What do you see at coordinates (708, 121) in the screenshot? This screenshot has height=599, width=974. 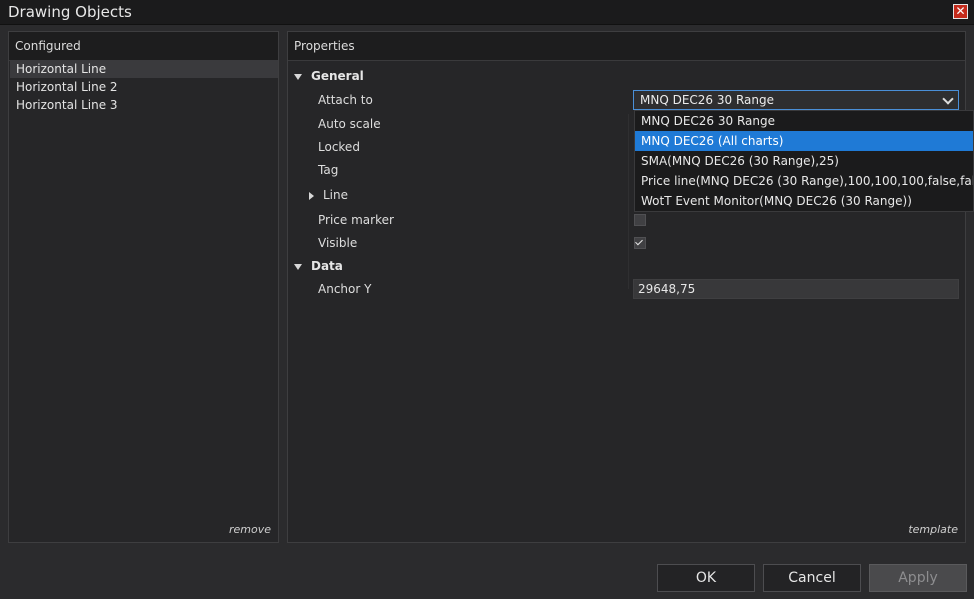 I see `dropdown-option-label: MNQ DEC26 30 Range` at bounding box center [708, 121].